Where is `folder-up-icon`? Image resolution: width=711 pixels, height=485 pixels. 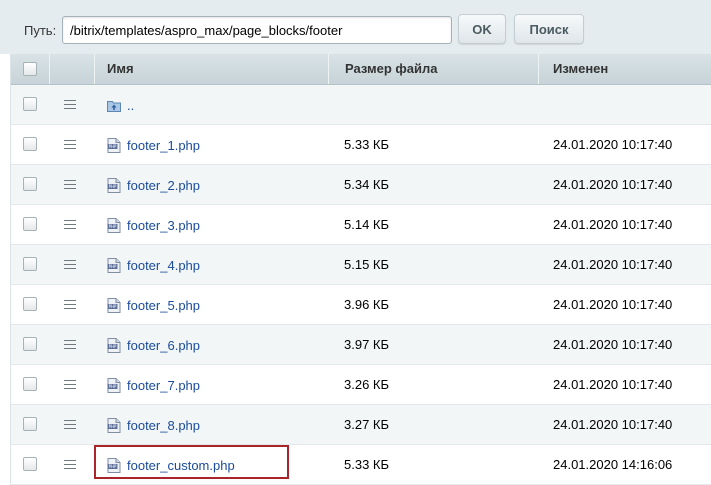
folder-up-icon is located at coordinates (114, 105).